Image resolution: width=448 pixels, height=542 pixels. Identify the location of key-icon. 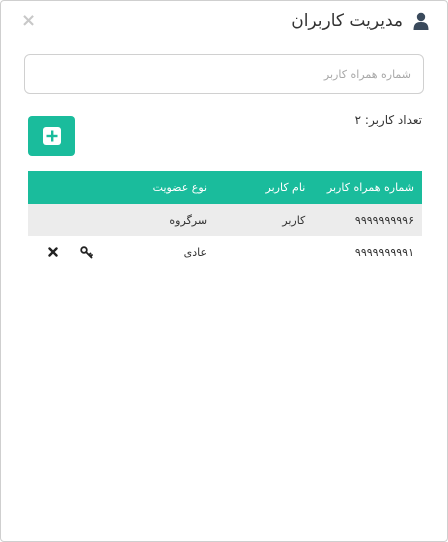
(86, 251).